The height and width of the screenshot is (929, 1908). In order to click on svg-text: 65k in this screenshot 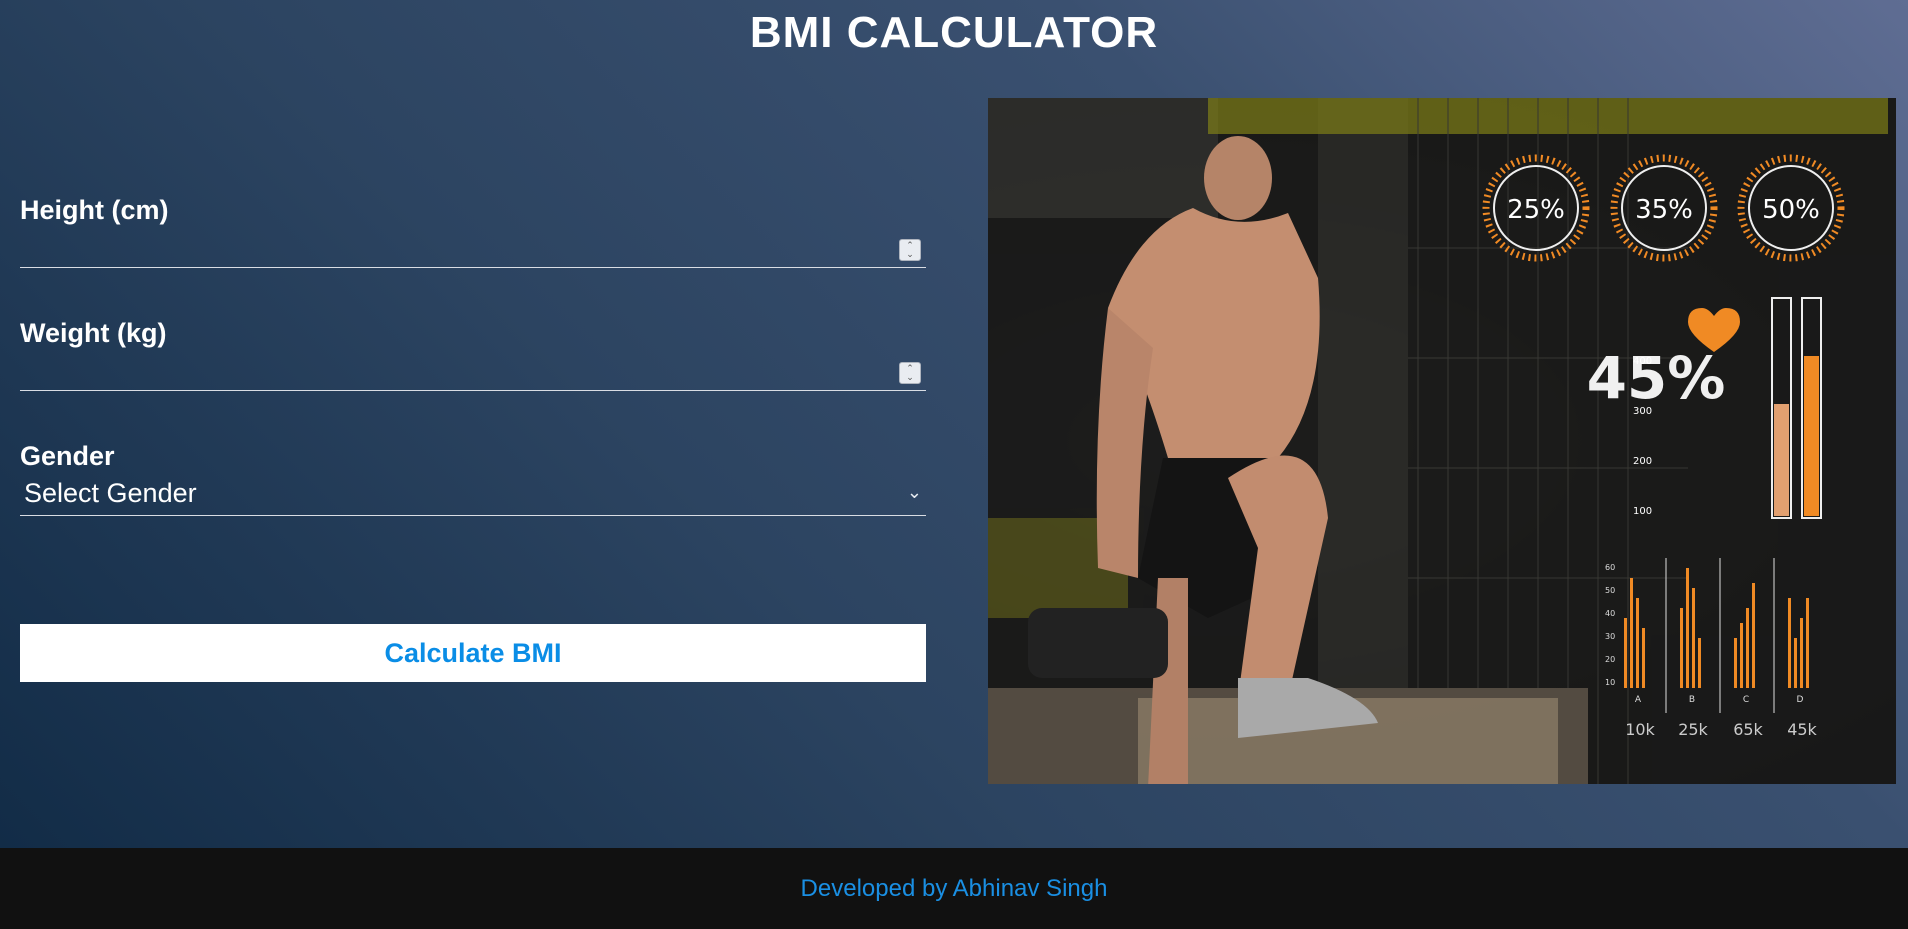, I will do `click(1748, 729)`.